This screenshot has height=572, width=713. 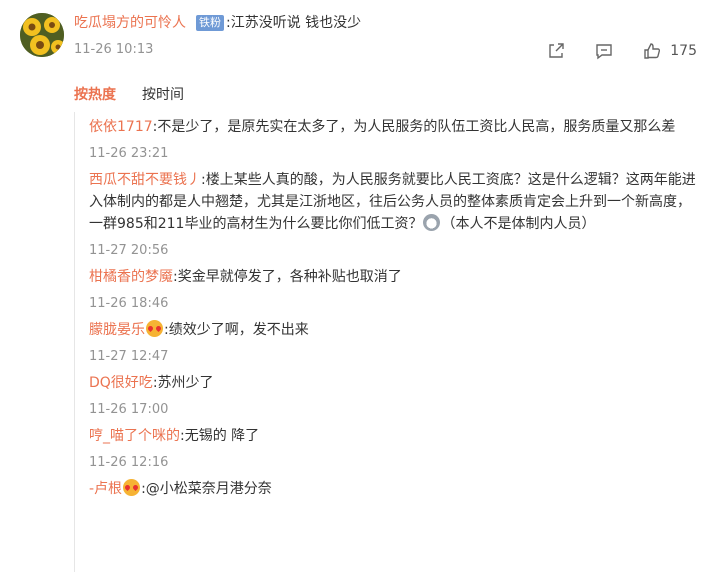 I want to click on post-username: 吃瓜塌方的可怜人, so click(x=130, y=23).